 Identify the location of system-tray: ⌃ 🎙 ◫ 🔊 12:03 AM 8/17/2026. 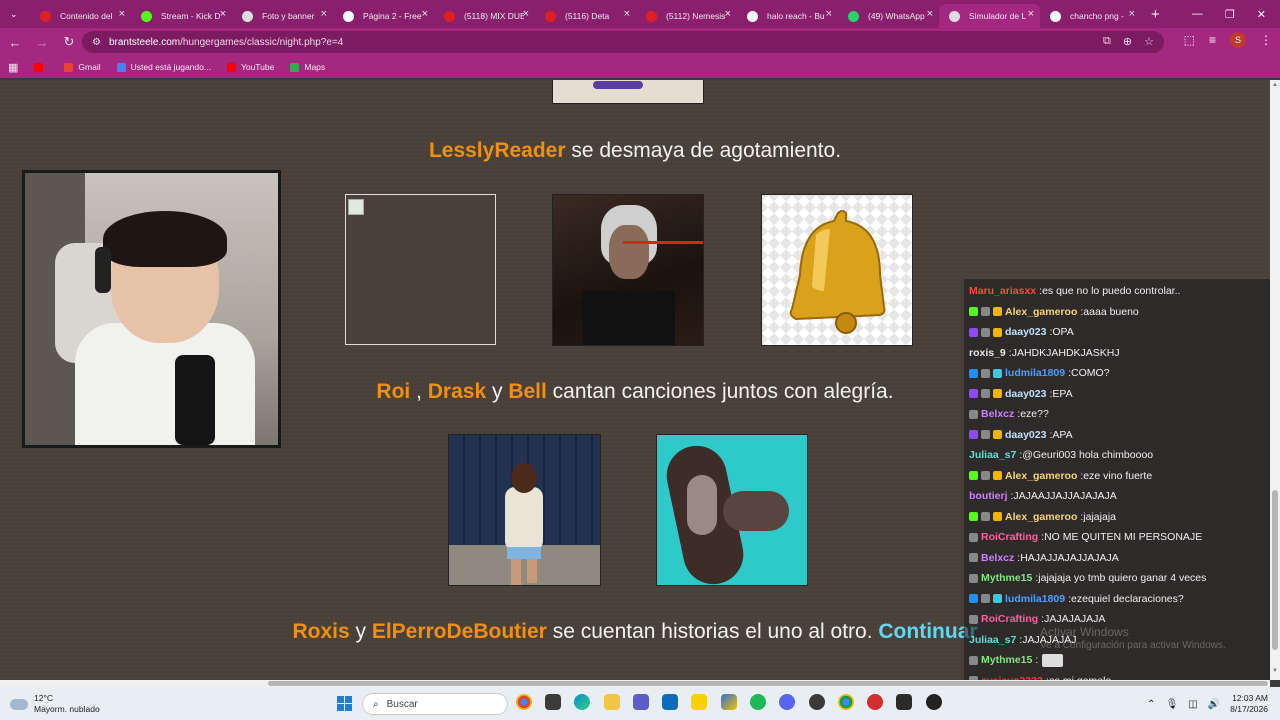
(1207, 704).